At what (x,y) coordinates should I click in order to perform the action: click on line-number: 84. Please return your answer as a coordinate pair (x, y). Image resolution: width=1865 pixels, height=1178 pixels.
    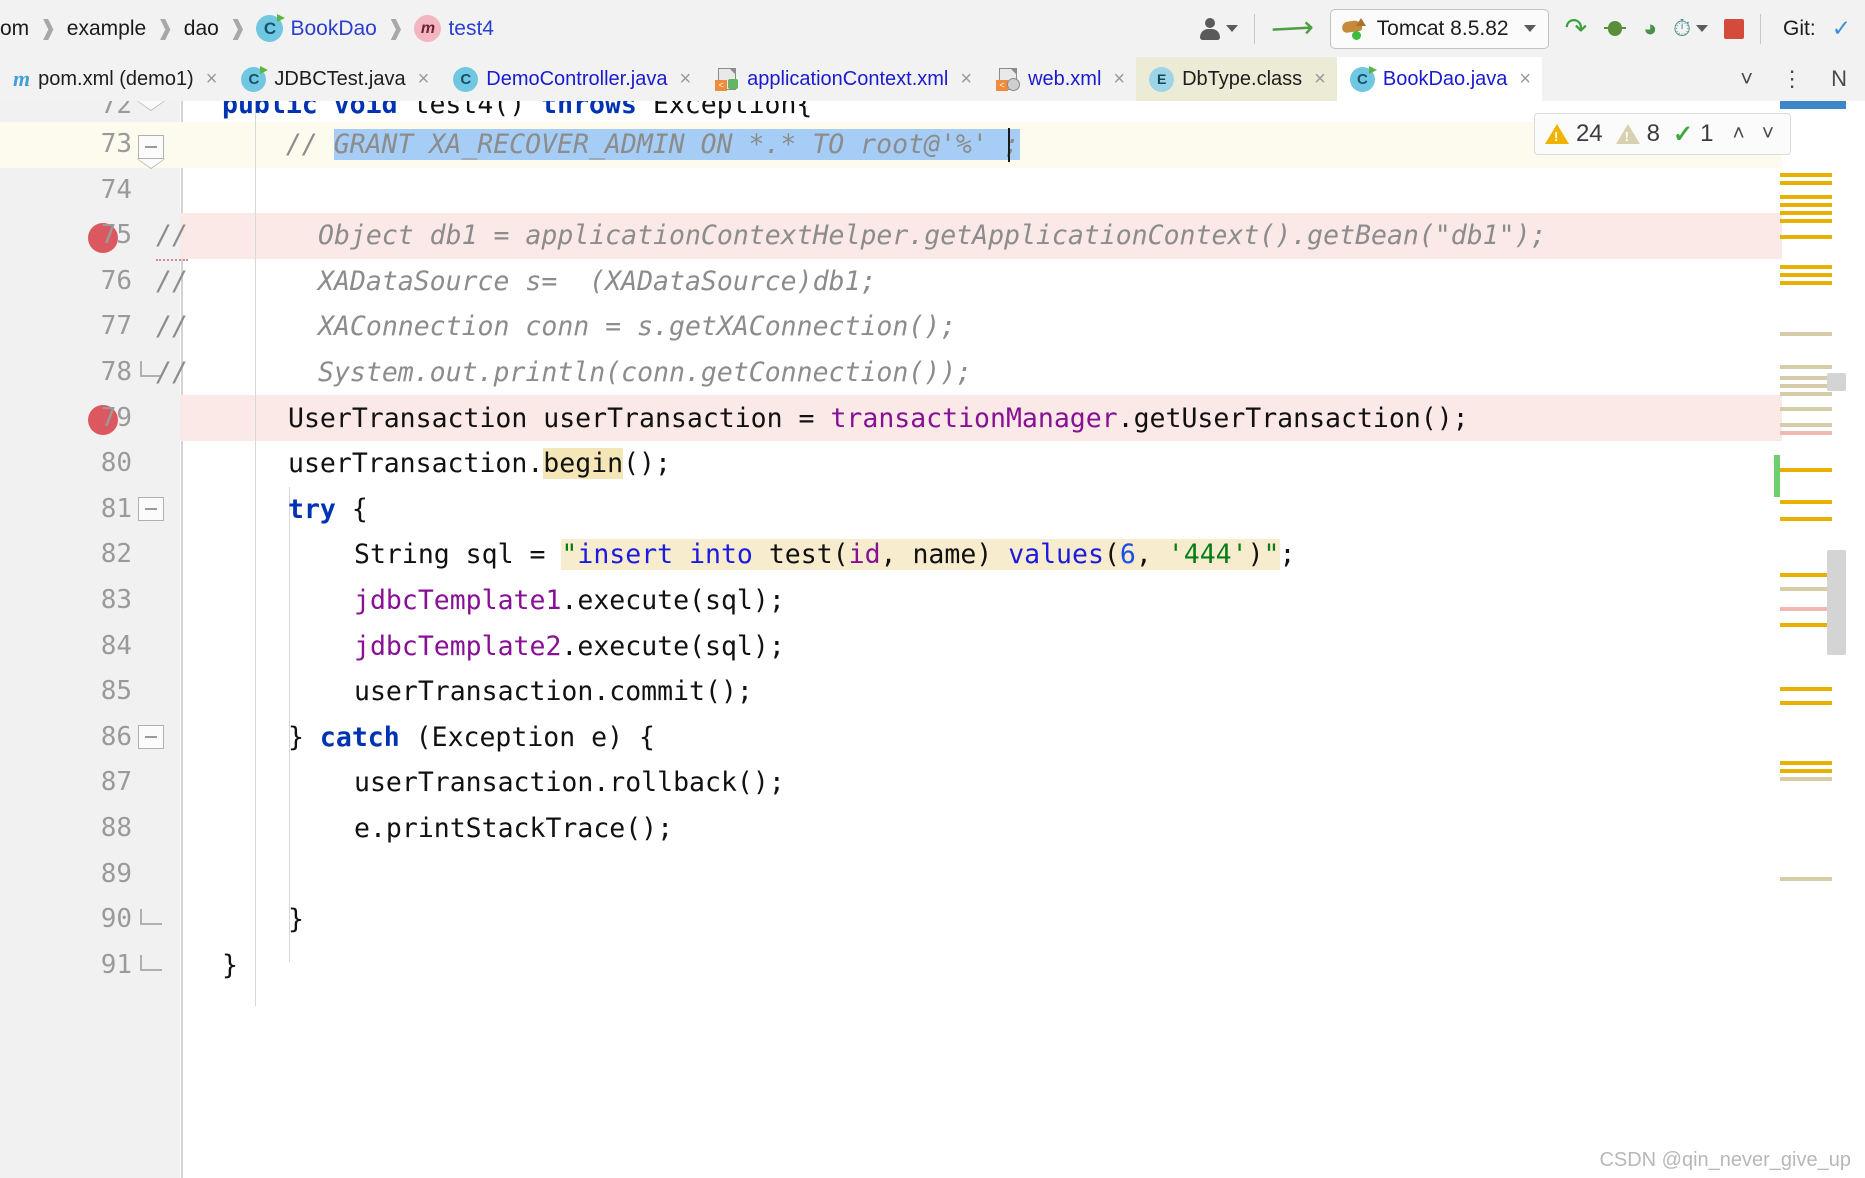
    Looking at the image, I should click on (116, 645).